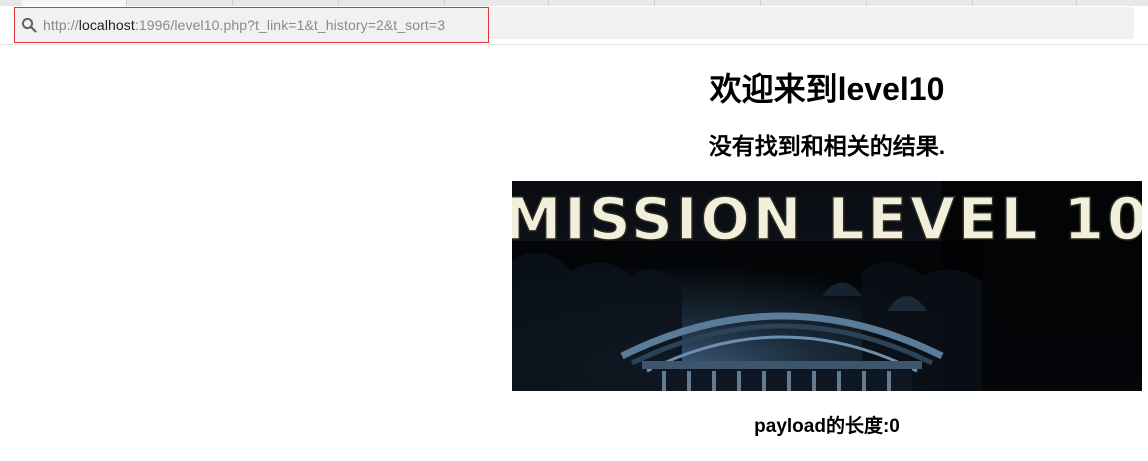  Describe the element at coordinates (61, 25) in the screenshot. I see `url-scheme: http://` at that location.